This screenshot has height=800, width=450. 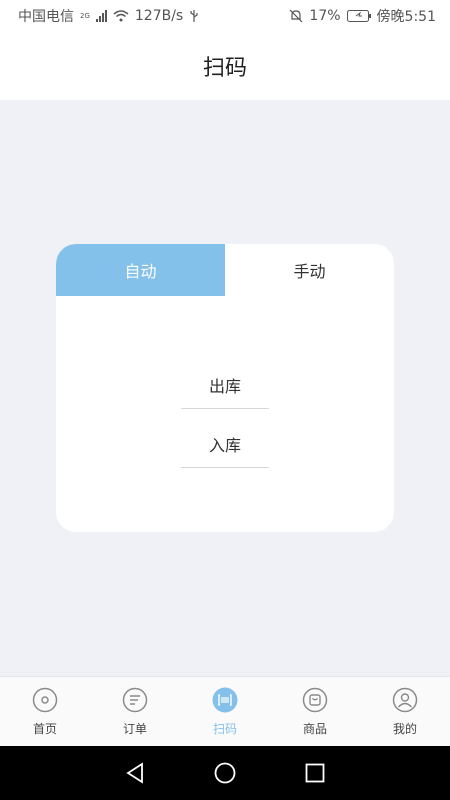 I want to click on tabbar-item-home: 首页, so click(x=45, y=711).